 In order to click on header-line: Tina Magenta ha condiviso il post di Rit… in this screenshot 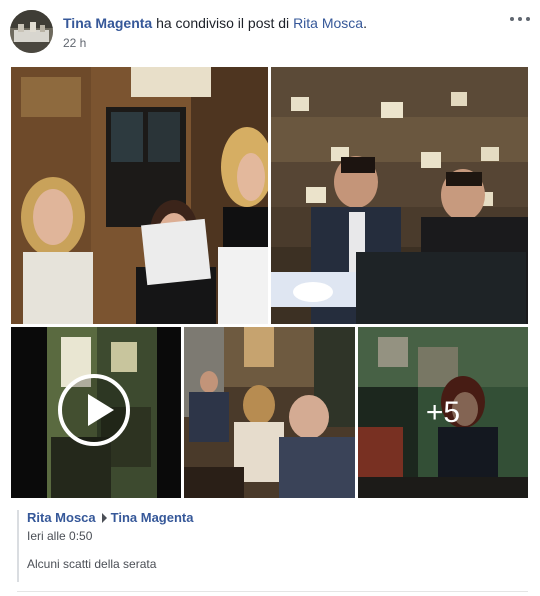, I will do `click(215, 23)`.